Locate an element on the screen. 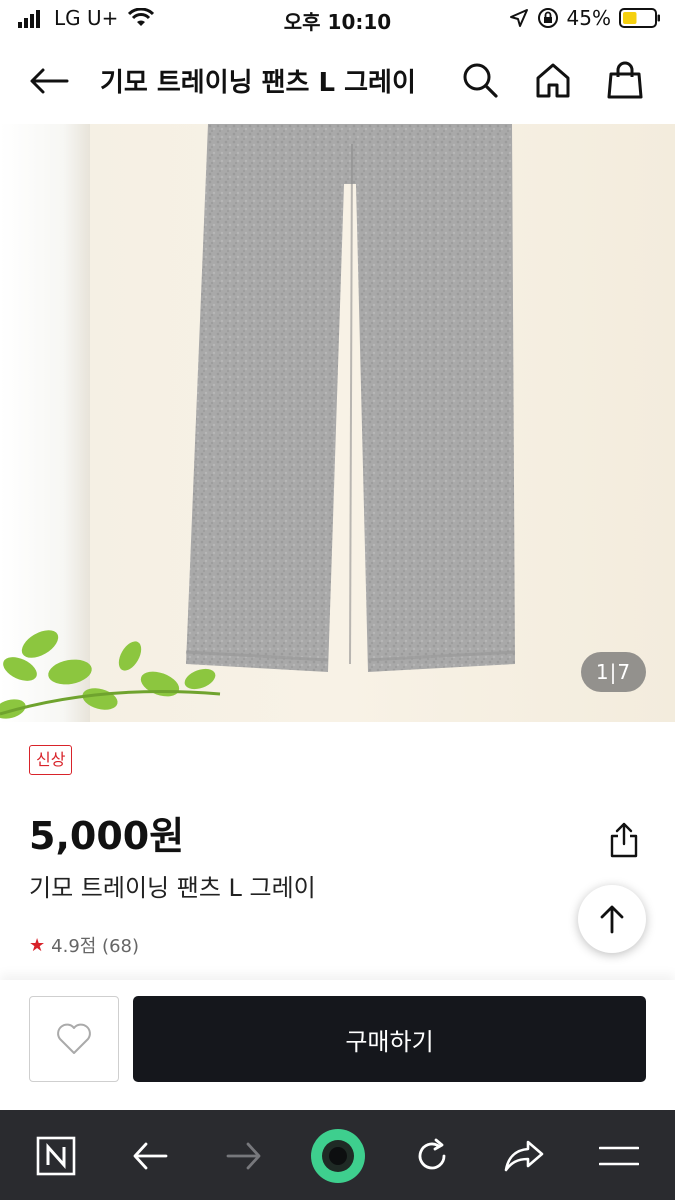 This screenshot has height=1200, width=675. rotation-lock-icon is located at coordinates (548, 18).